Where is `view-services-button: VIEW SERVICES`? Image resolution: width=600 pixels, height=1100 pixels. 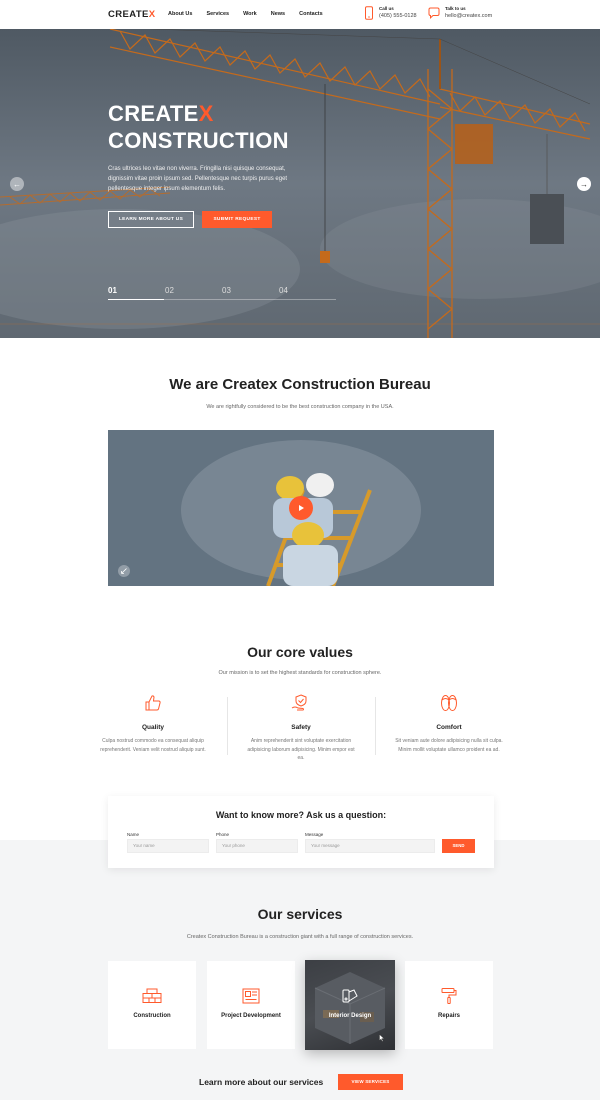 view-services-button: VIEW SERVICES is located at coordinates (370, 1082).